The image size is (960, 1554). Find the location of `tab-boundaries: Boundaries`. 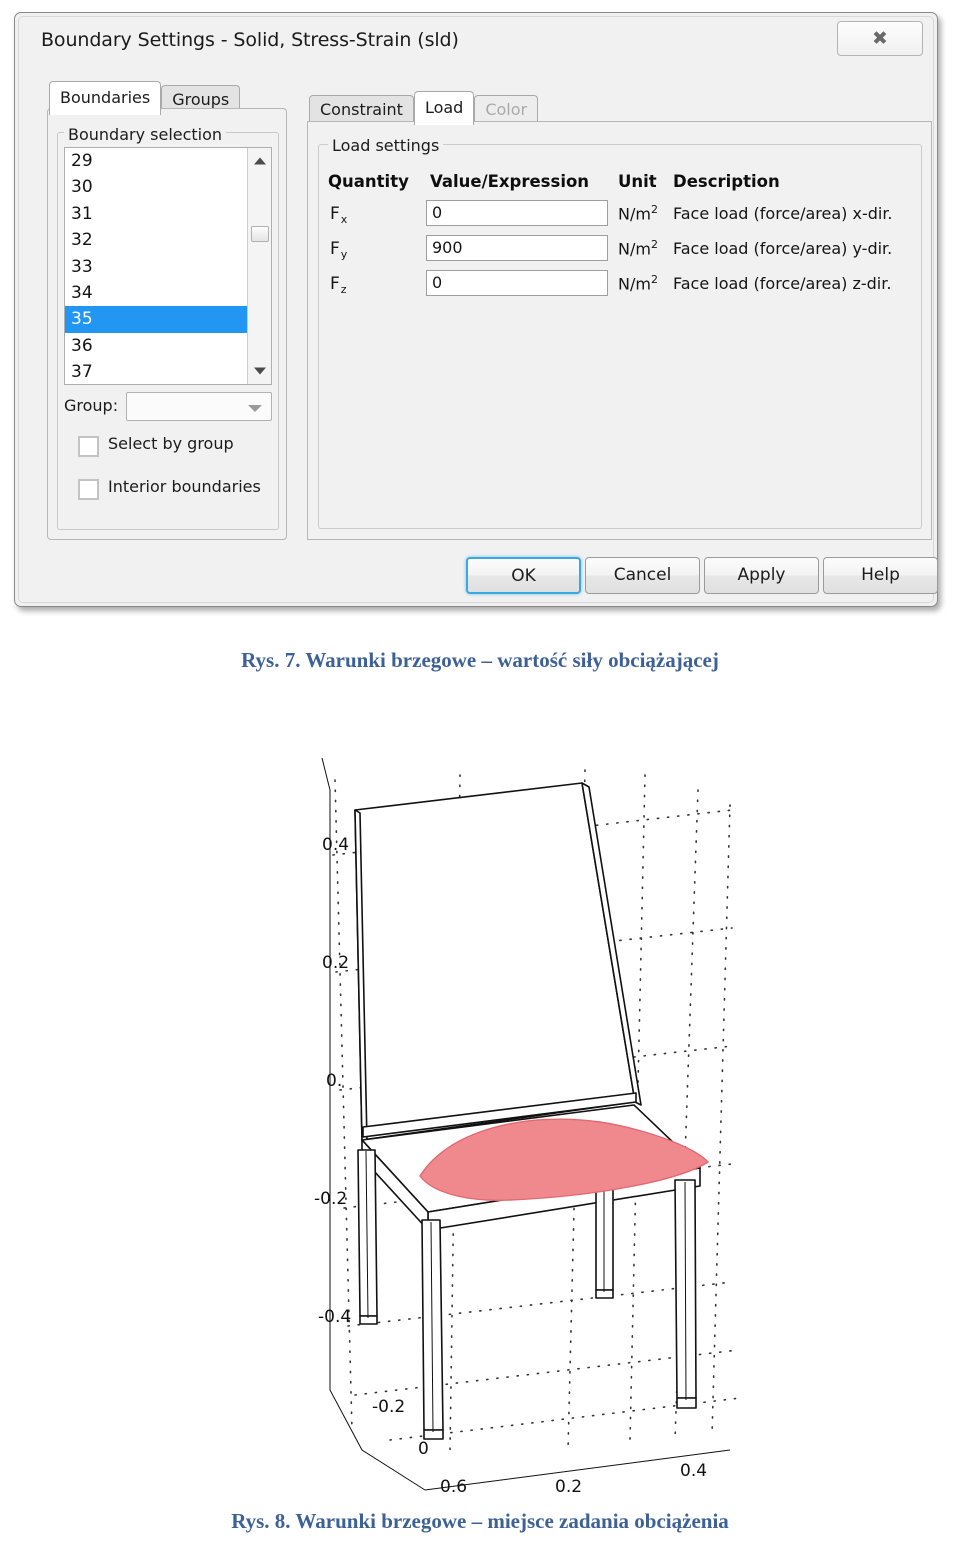

tab-boundaries: Boundaries is located at coordinates (105, 98).